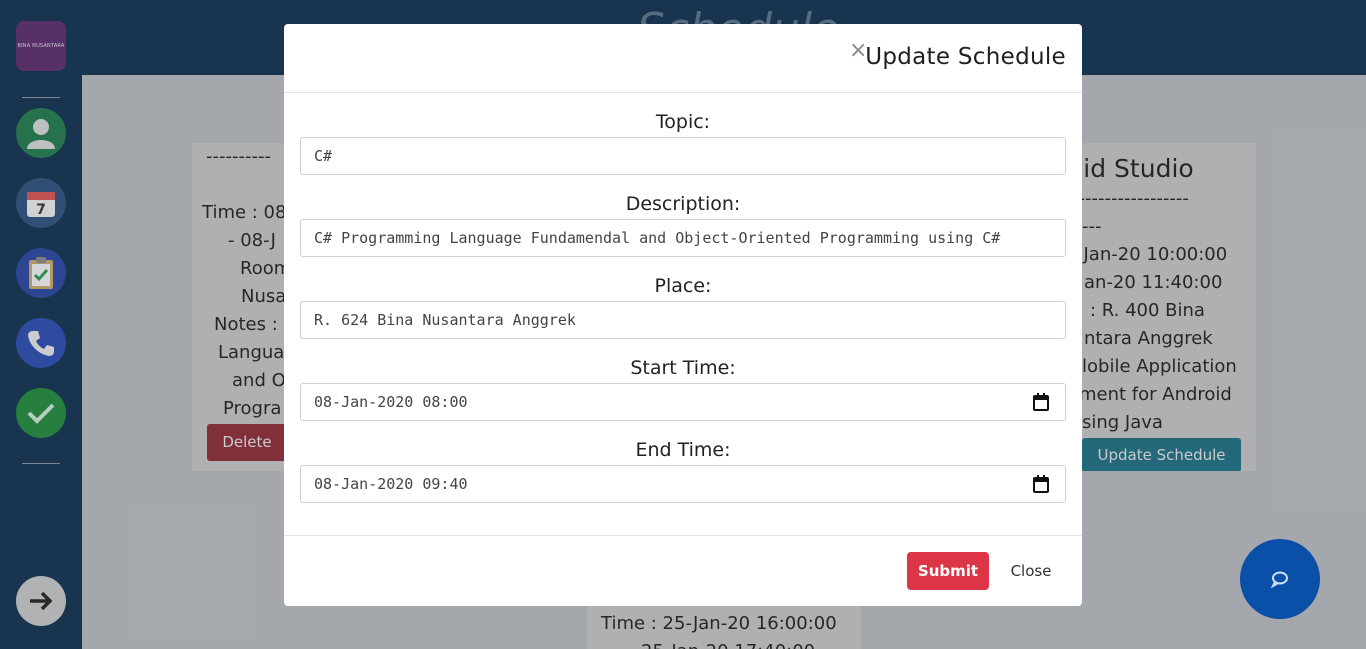 The height and width of the screenshot is (649, 1366). Describe the element at coordinates (391, 484) in the screenshot. I see `end-time-value: 08-Jan-2020 09:40` at that location.